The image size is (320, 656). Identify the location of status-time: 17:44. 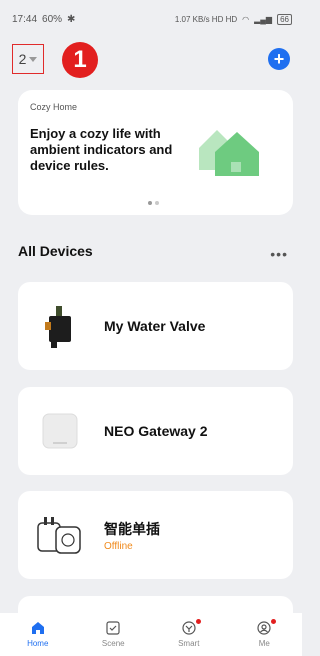
(25, 19).